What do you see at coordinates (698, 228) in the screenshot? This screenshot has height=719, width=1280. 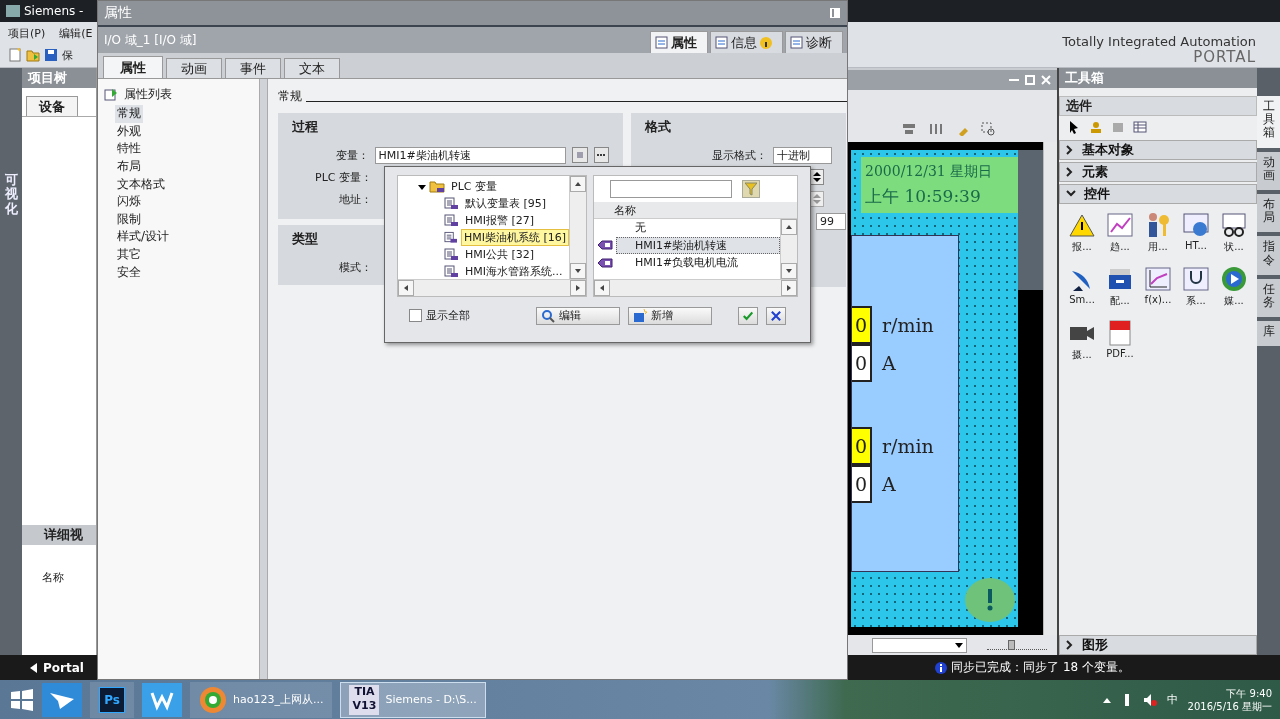 I see `tag-row: 无` at bounding box center [698, 228].